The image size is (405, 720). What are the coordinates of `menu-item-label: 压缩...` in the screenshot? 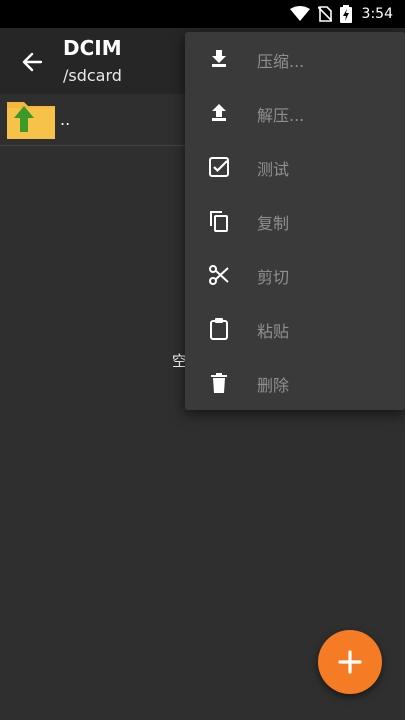 It's located at (281, 61).